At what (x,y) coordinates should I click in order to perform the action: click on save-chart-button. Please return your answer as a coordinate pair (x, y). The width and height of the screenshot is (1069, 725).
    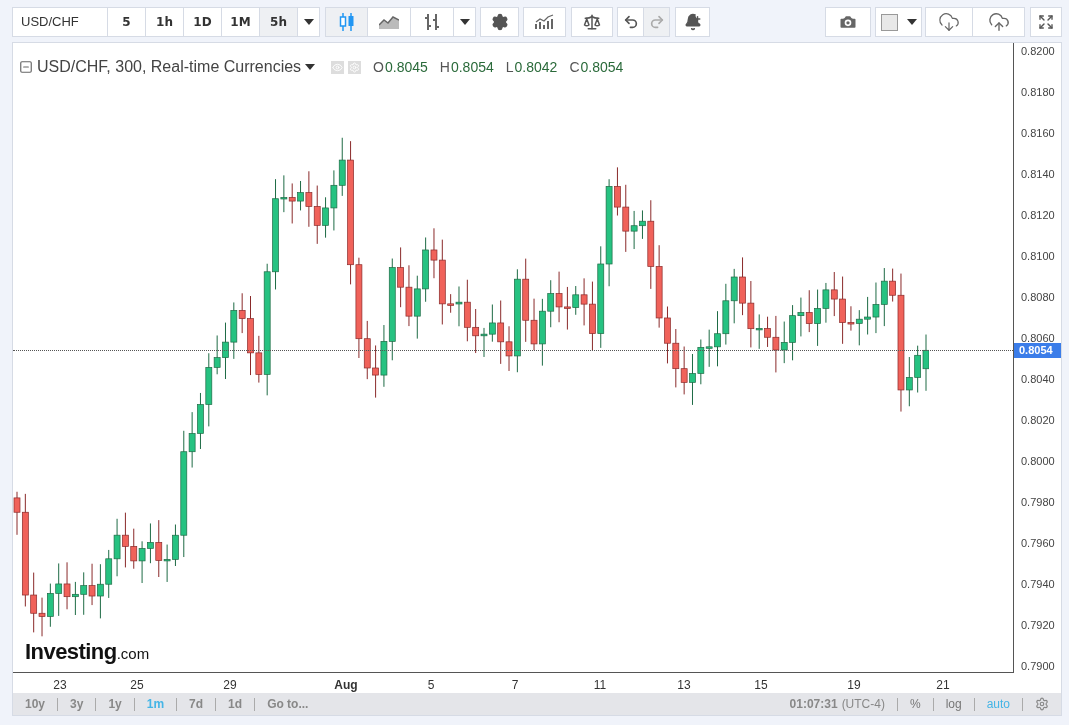
    Looking at the image, I should click on (999, 22).